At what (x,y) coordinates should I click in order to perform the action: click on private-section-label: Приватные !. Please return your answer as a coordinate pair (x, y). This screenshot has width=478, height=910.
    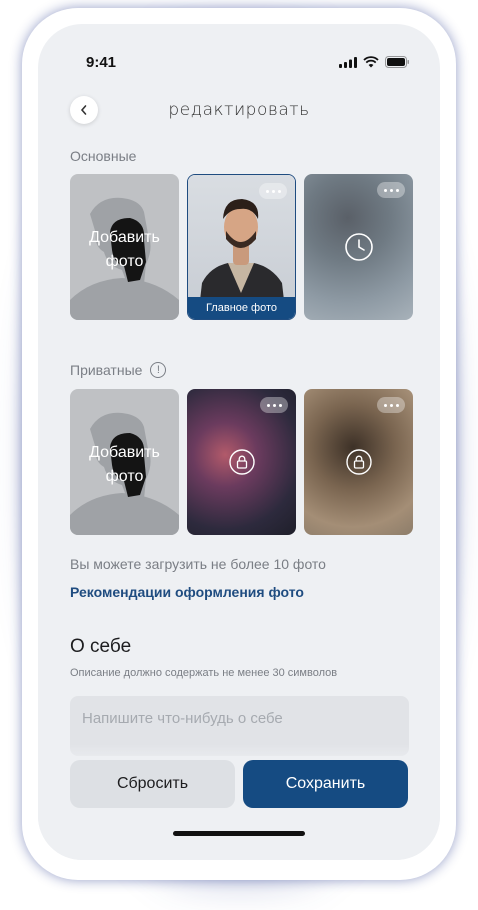
    Looking at the image, I should click on (118, 370).